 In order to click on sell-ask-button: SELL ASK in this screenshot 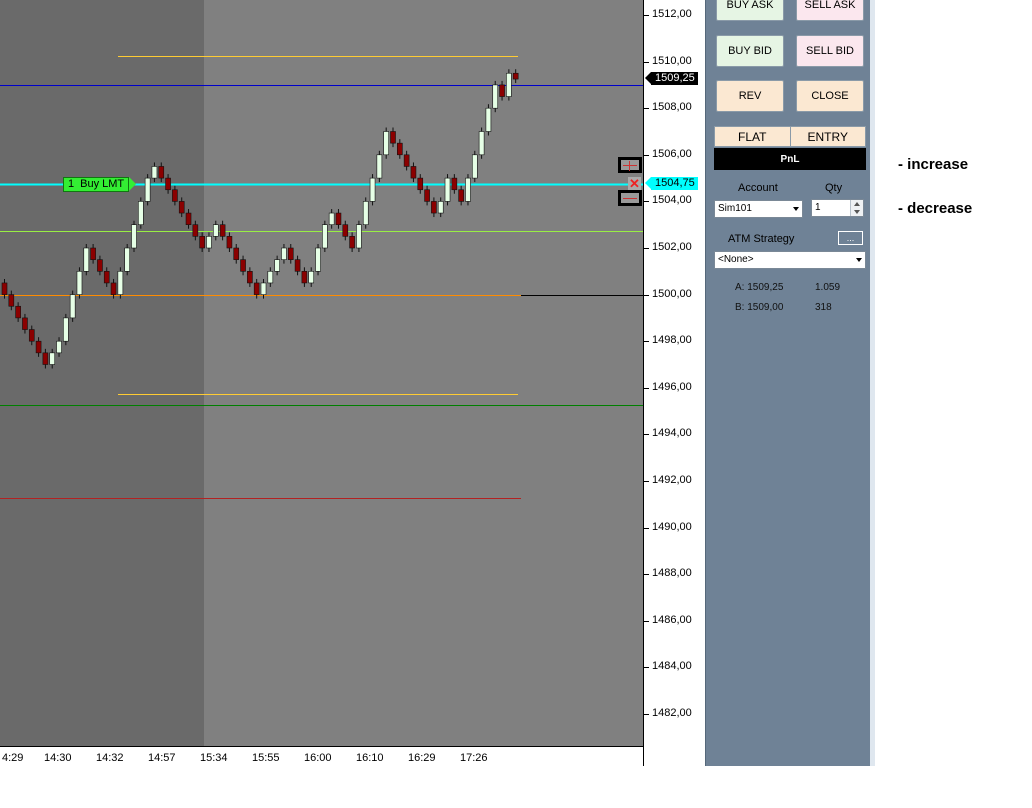, I will do `click(830, 10)`.